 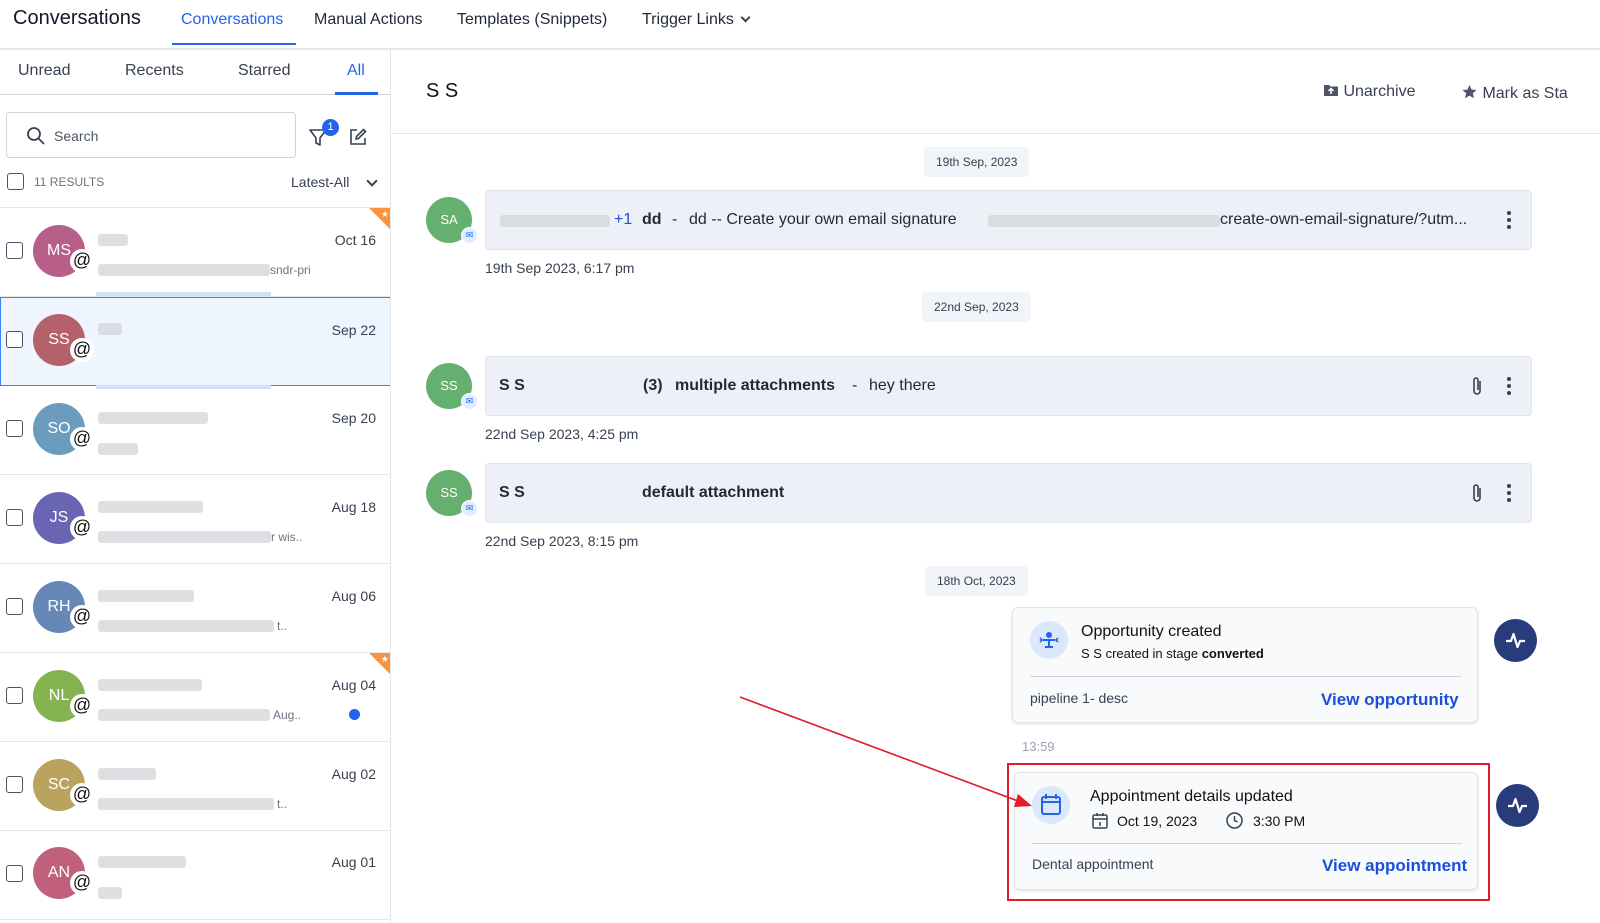 I want to click on conversation-row: ★ NL @ Aug.. Aug 04, so click(x=195, y=697).